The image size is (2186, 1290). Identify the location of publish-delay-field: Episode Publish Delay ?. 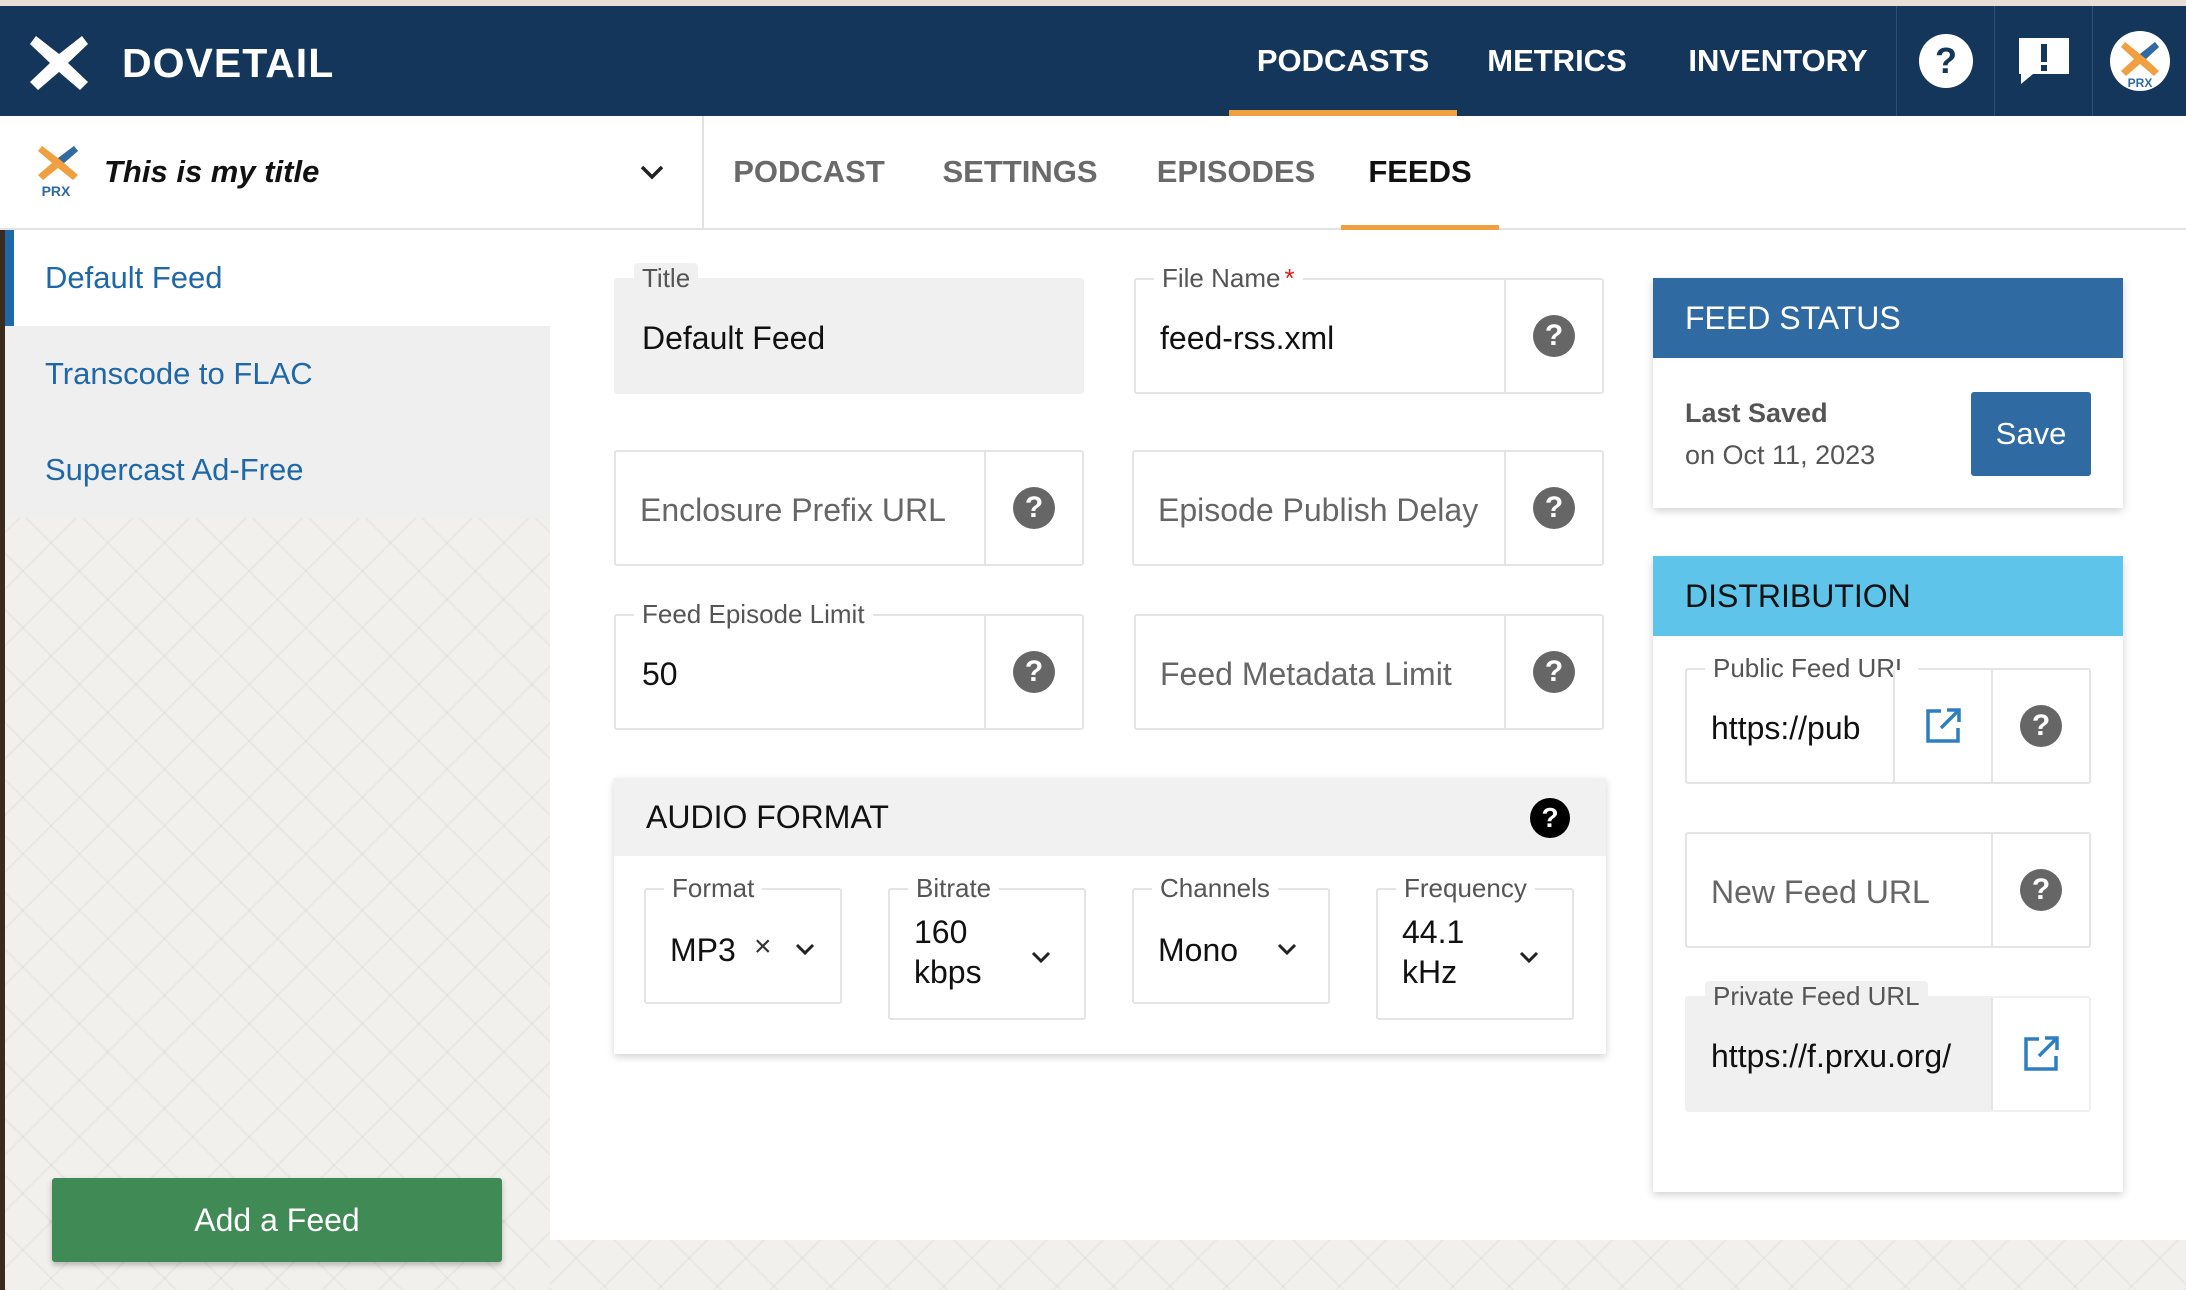
(1368, 508).